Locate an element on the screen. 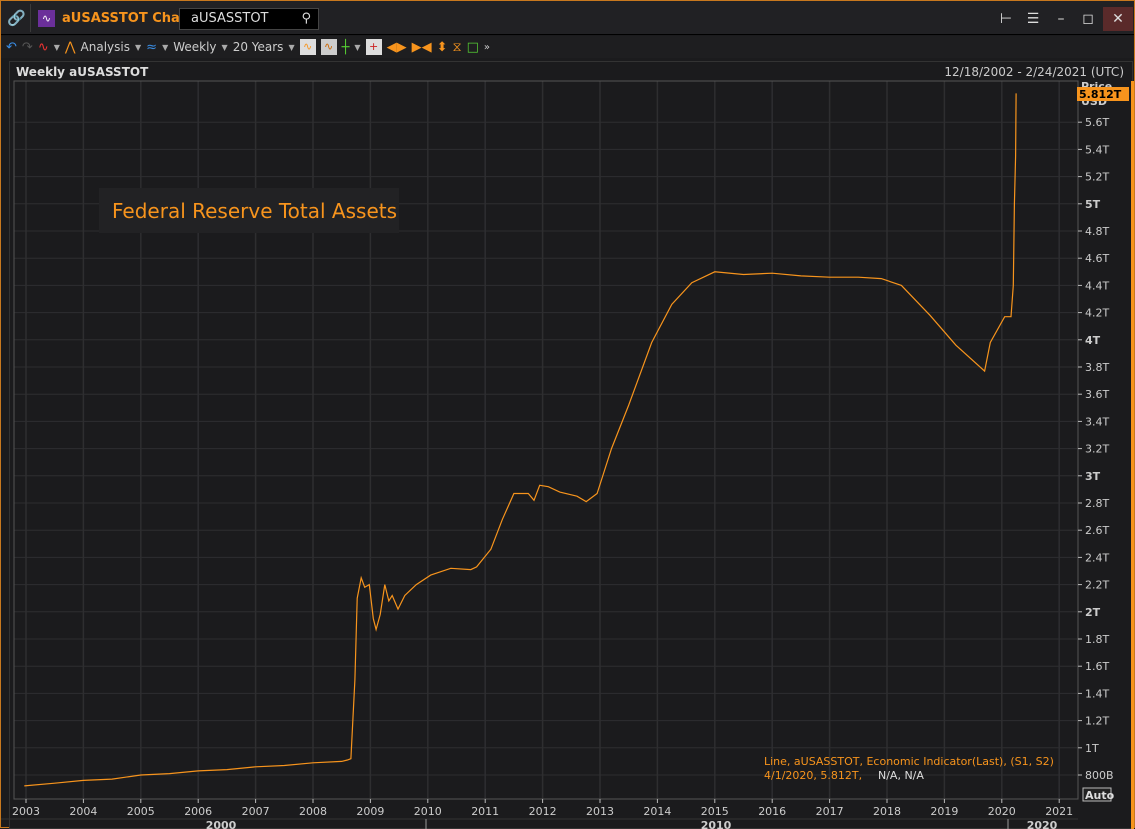 This screenshot has width=1135, height=829. y-tick-label: 2.8T is located at coordinates (1097, 503).